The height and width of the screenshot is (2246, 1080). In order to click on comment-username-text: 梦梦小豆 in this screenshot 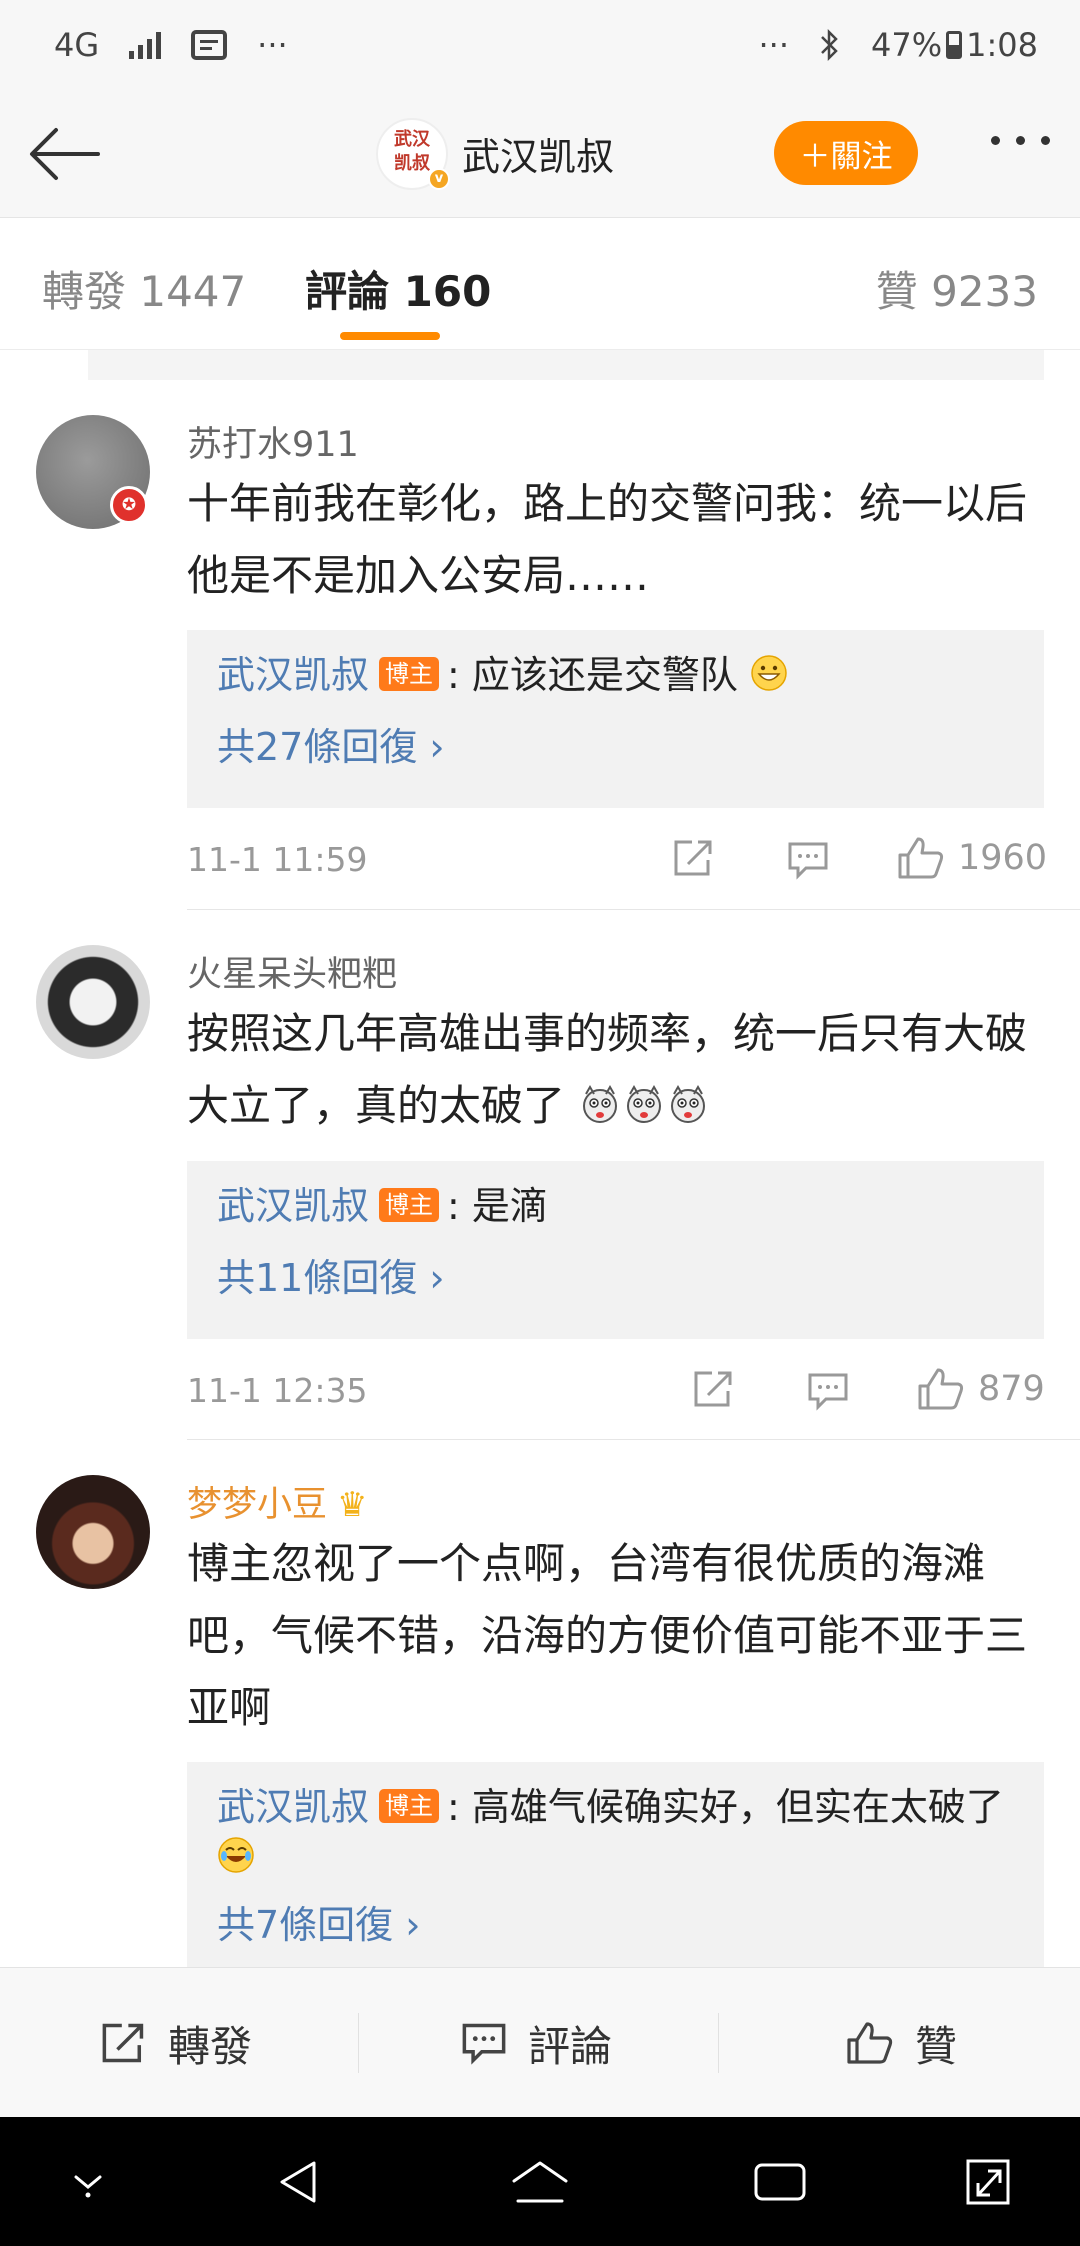, I will do `click(257, 1505)`.